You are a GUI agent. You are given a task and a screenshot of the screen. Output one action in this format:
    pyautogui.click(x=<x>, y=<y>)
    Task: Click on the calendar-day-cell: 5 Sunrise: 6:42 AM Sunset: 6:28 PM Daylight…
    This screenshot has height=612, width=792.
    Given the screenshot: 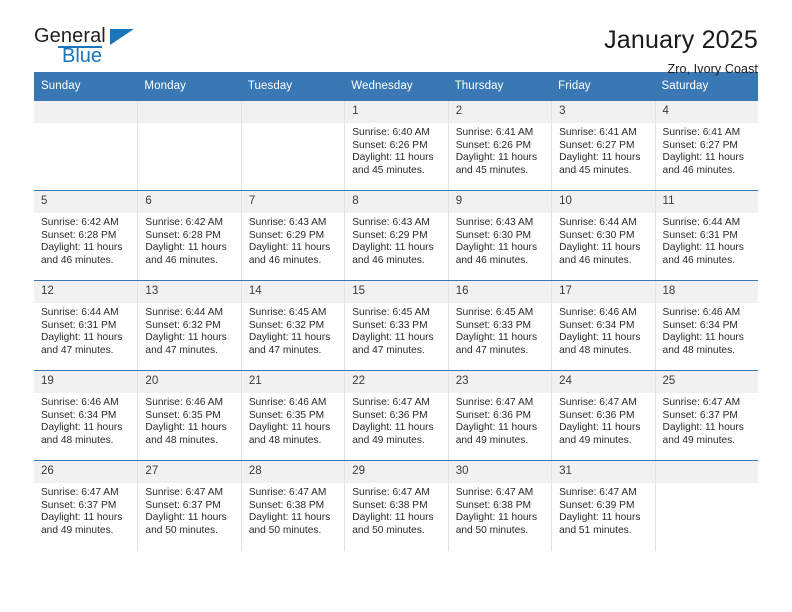 What is the action you would take?
    pyautogui.click(x=86, y=235)
    